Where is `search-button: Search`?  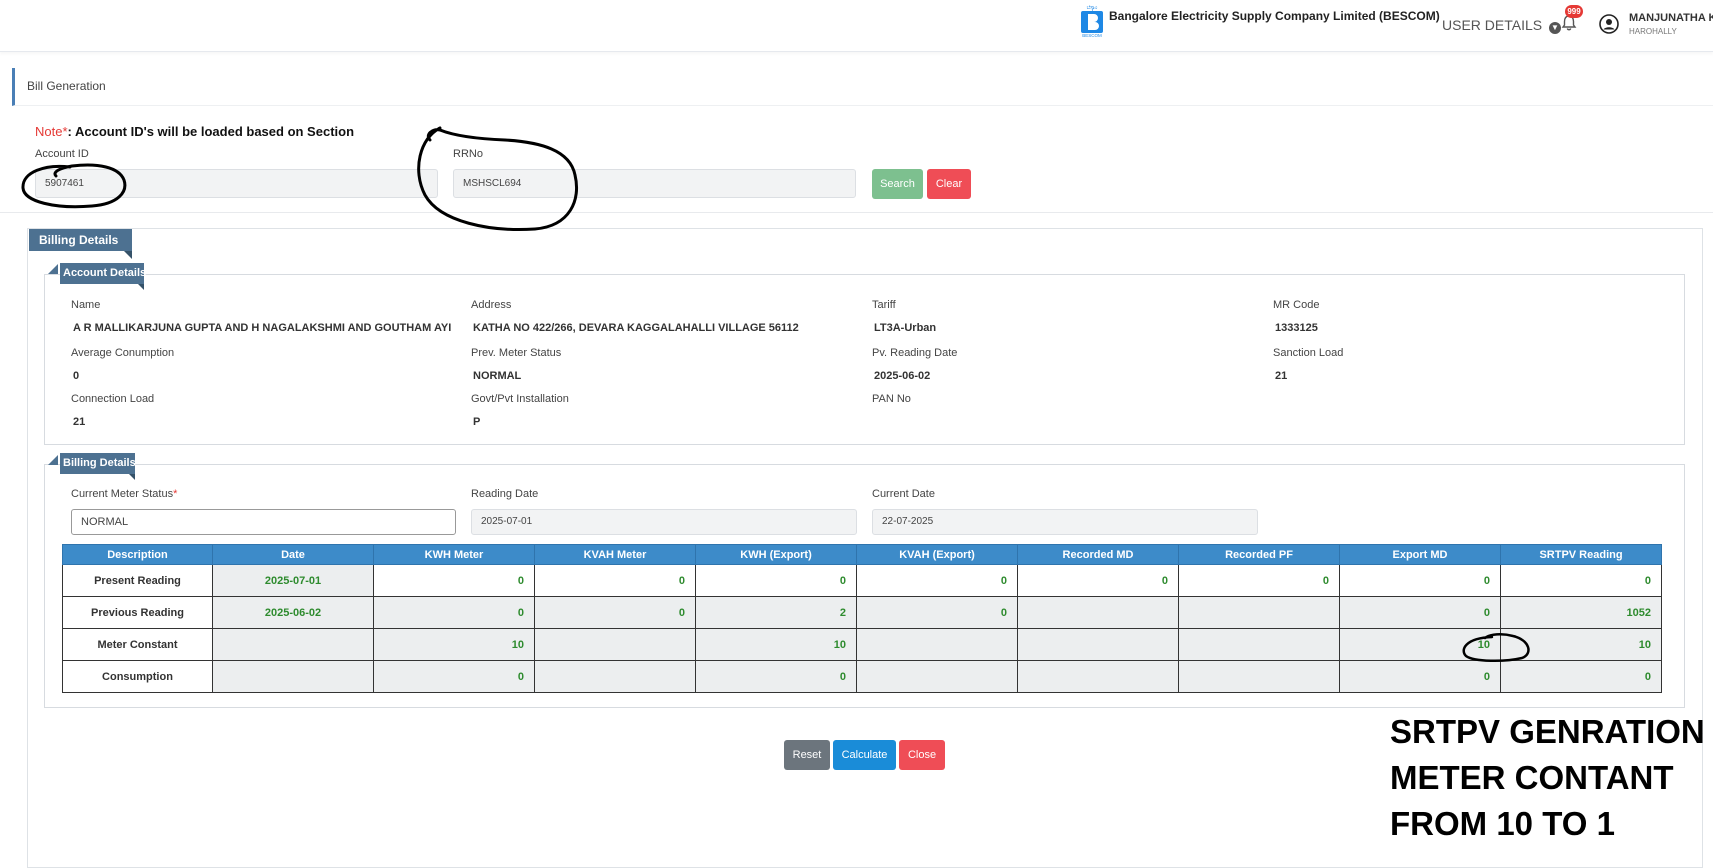 search-button: Search is located at coordinates (897, 184).